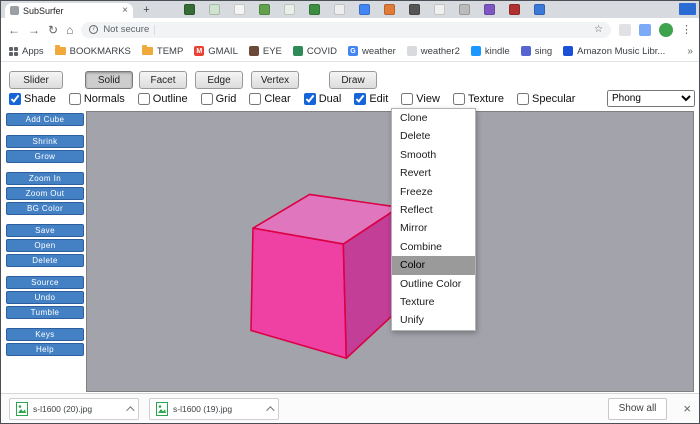 Image resolution: width=700 pixels, height=424 pixels. I want to click on grid-checkbox, so click(206, 98).